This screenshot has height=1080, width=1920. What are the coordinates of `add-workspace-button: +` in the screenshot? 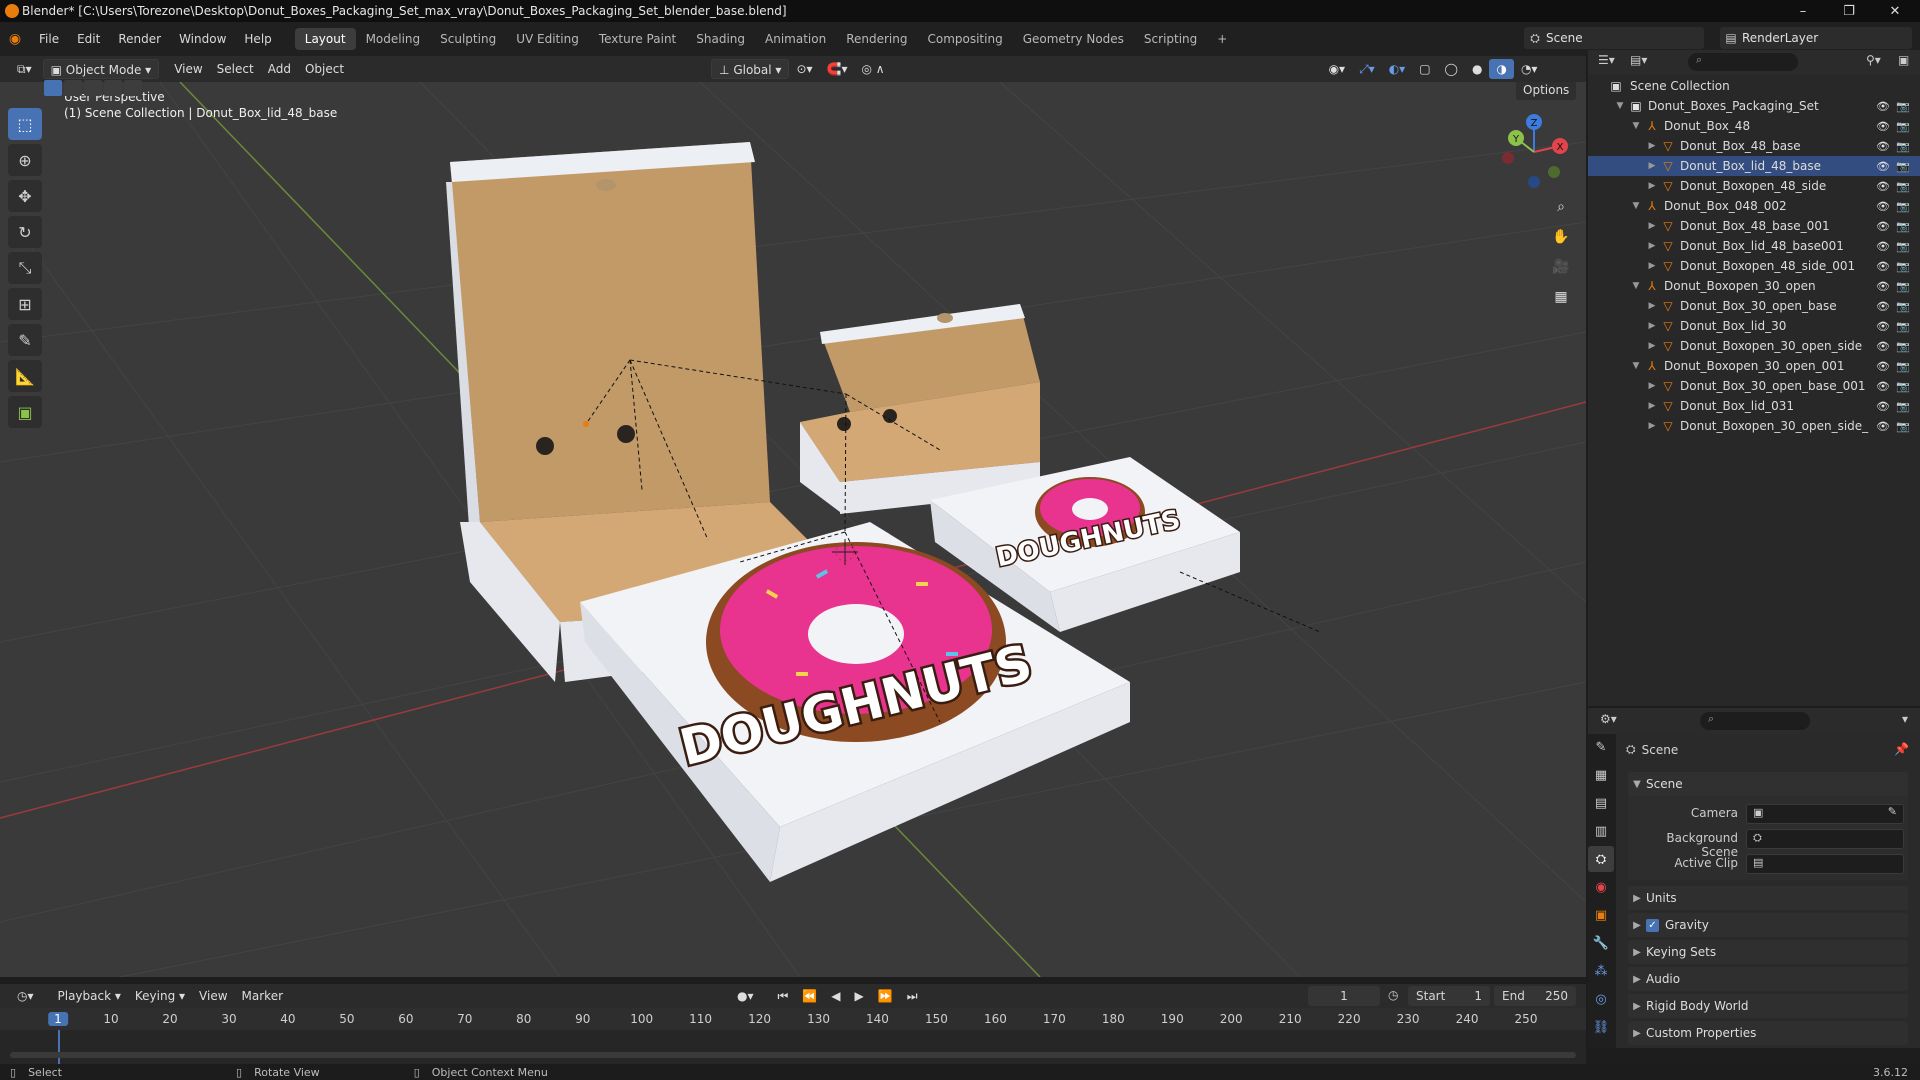 It's located at (1222, 39).